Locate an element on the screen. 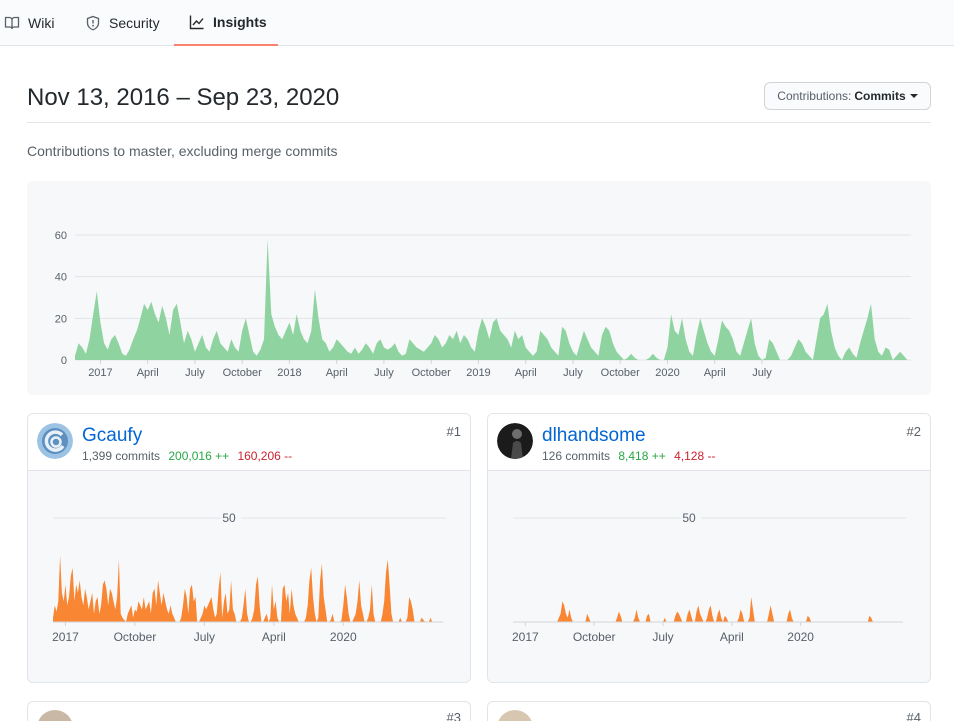  contributor-stats: 126 commits 8,418 ++ 4,128 -- is located at coordinates (628, 456).